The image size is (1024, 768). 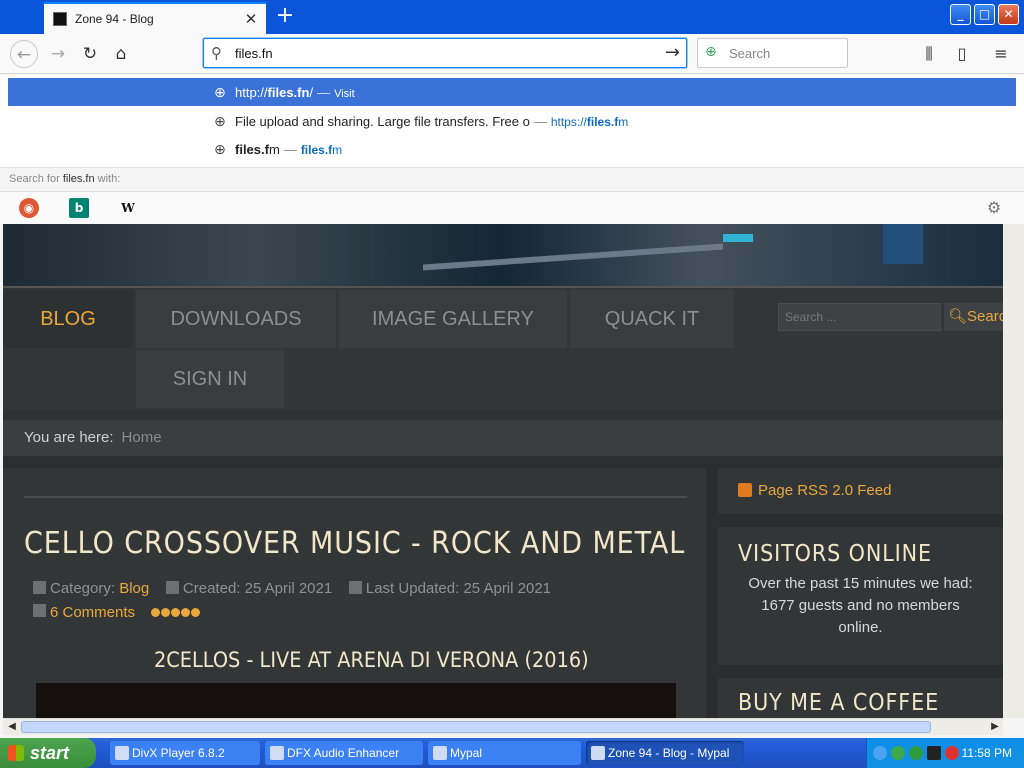 What do you see at coordinates (155, 18) in the screenshot?
I see `tab-zone94: Zone 94 - Blog ✕` at bounding box center [155, 18].